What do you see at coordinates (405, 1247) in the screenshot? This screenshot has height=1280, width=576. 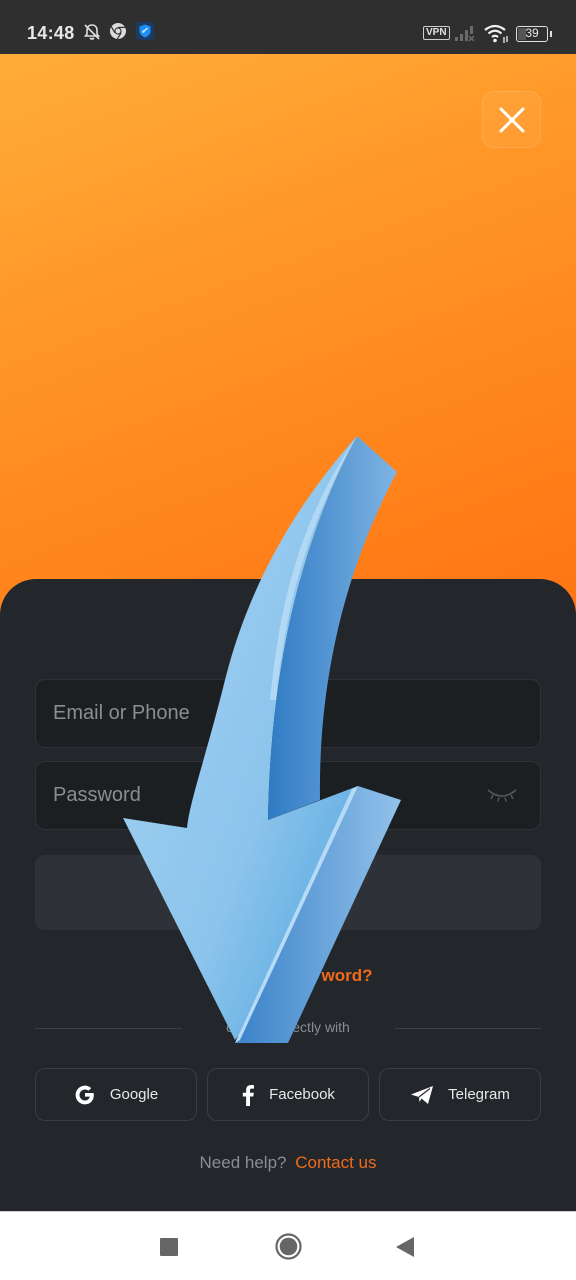 I see `back-icon` at bounding box center [405, 1247].